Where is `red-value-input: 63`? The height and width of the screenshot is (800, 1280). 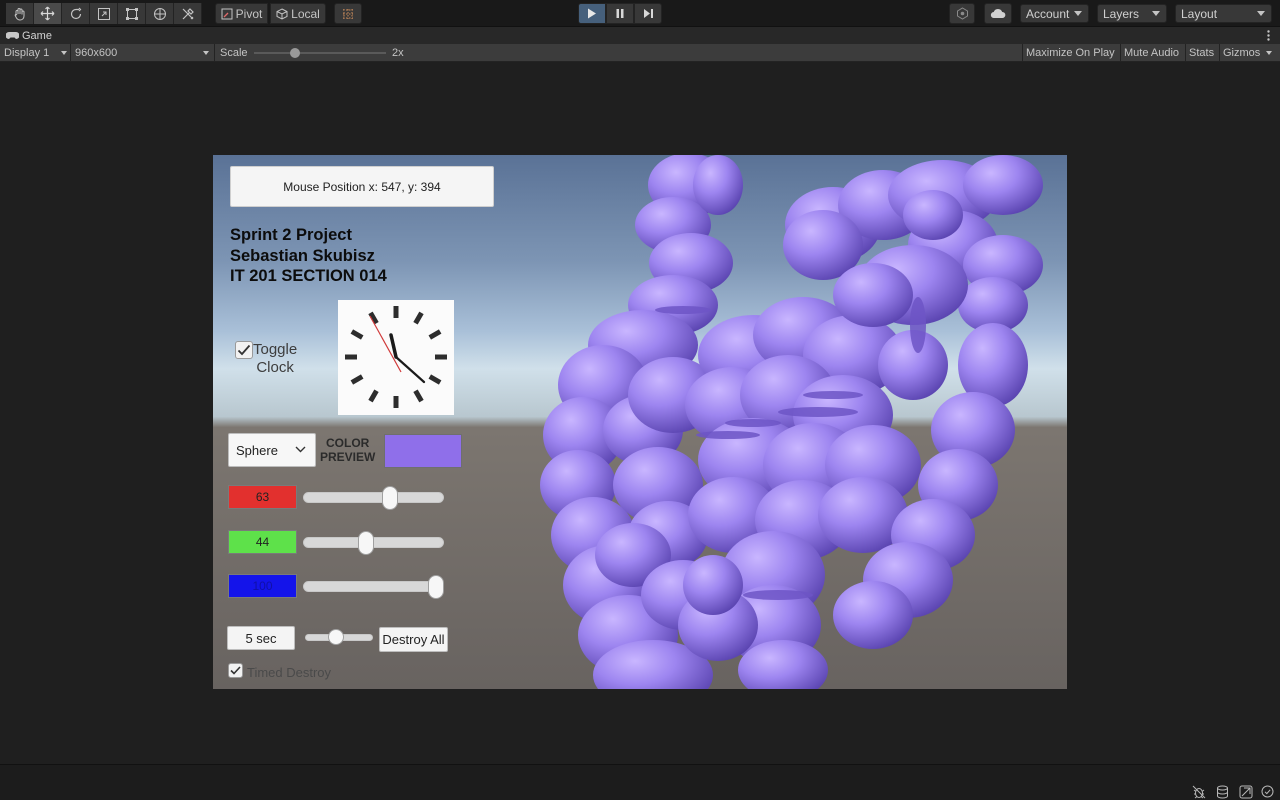
red-value-input: 63 is located at coordinates (262, 497).